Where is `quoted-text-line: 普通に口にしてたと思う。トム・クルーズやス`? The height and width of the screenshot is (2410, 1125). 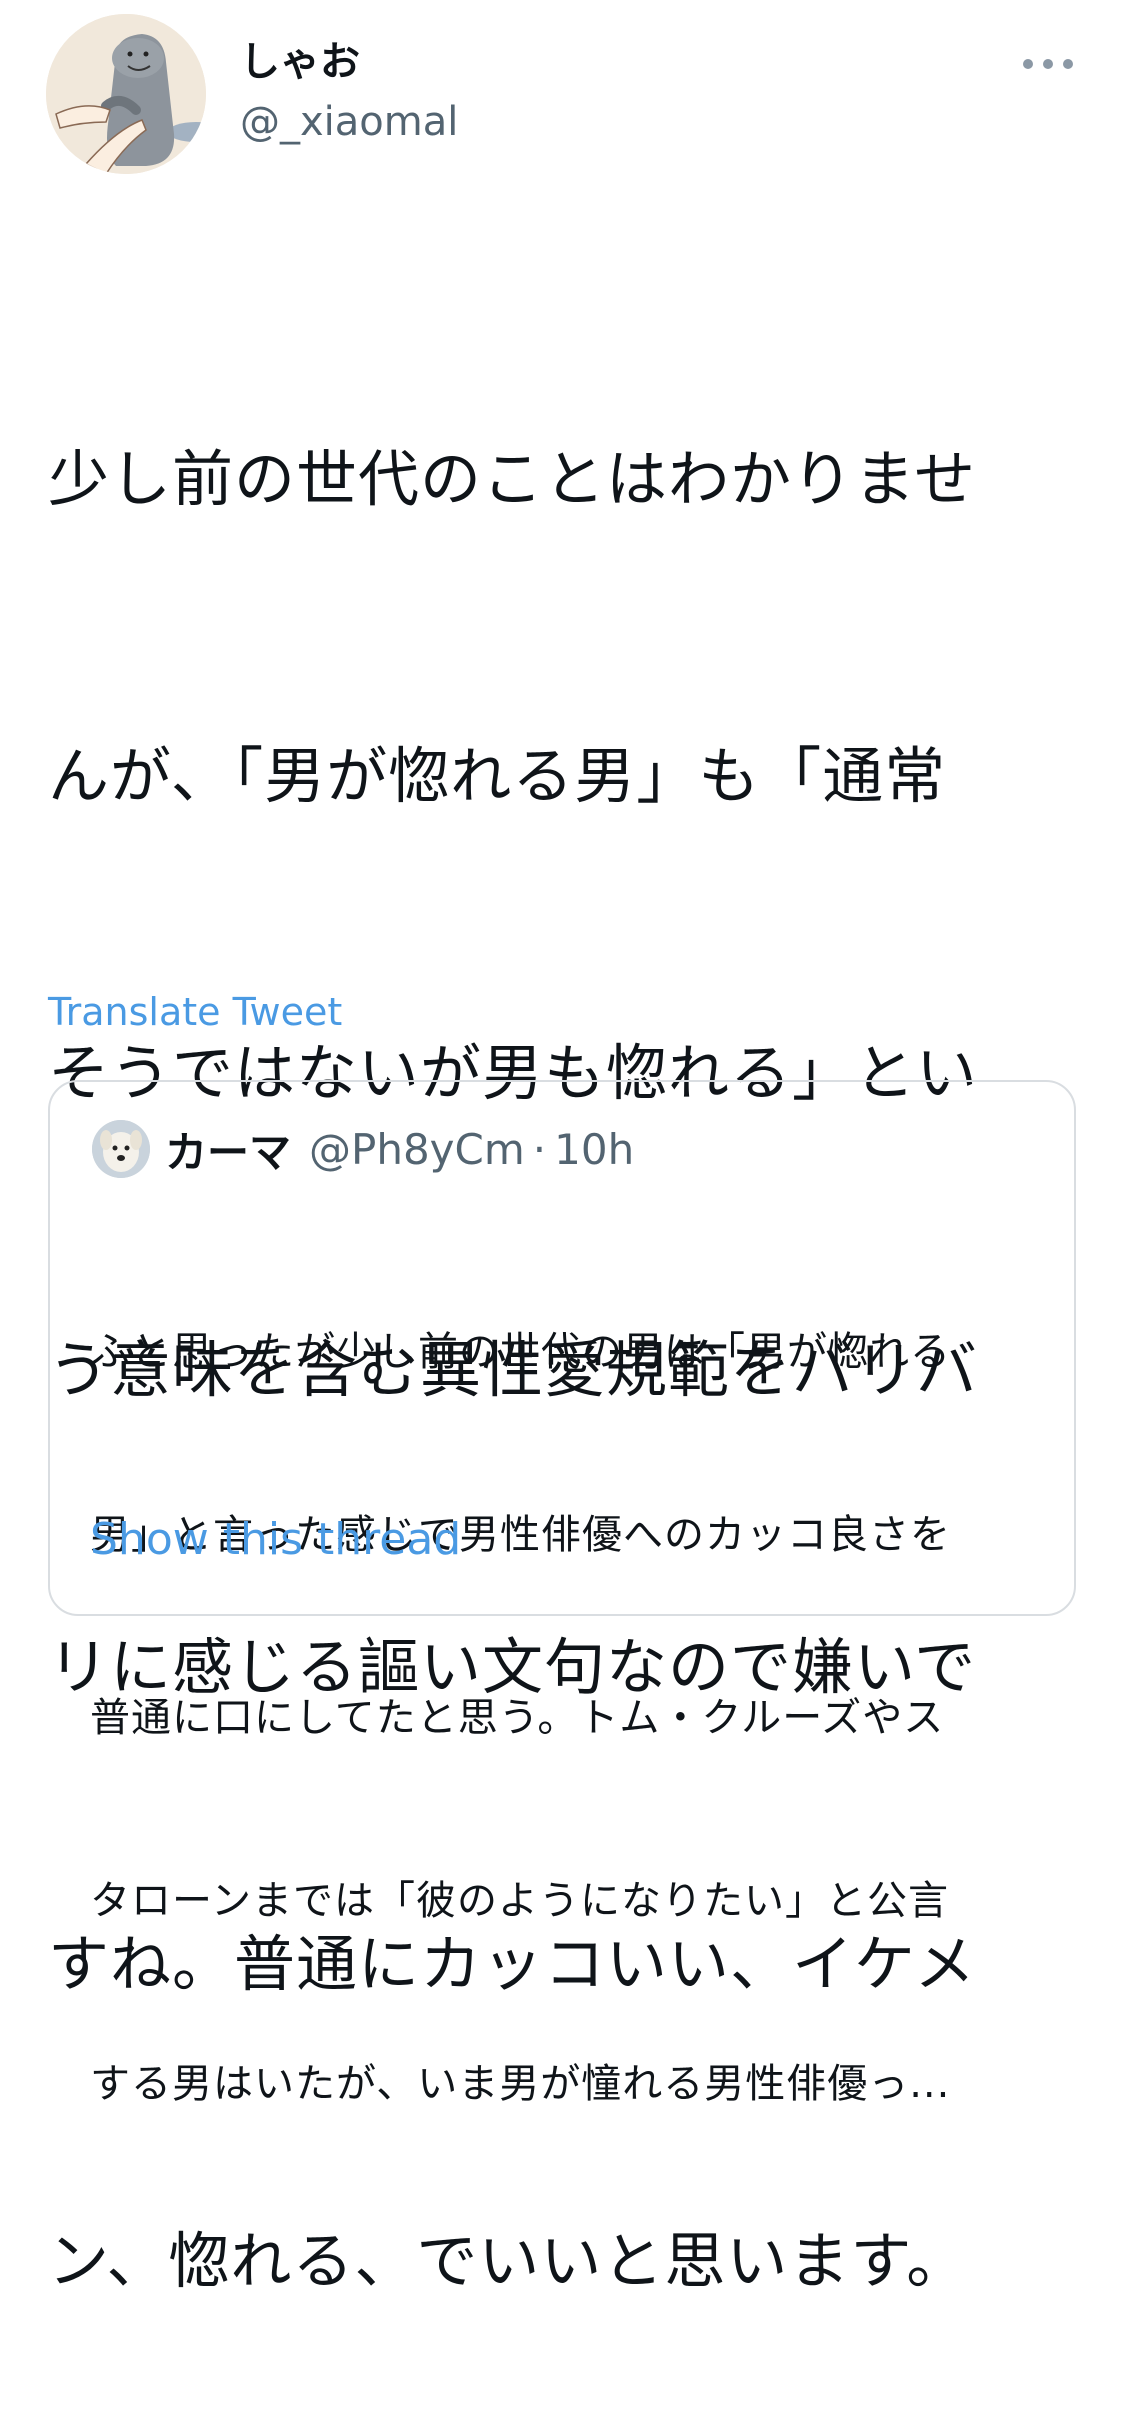 quoted-text-line: 普通に口にしてたと思う。トム・クルーズやス is located at coordinates (517, 1718).